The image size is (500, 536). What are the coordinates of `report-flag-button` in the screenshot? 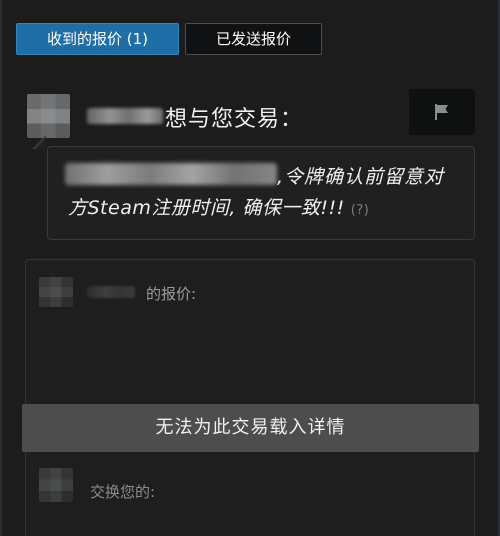 It's located at (442, 112).